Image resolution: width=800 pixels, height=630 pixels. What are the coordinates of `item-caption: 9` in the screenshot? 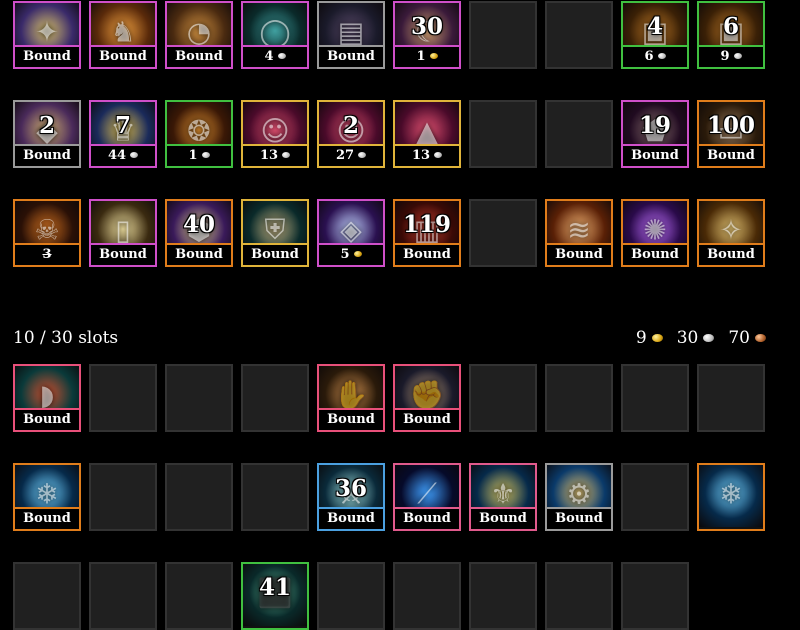 It's located at (731, 56).